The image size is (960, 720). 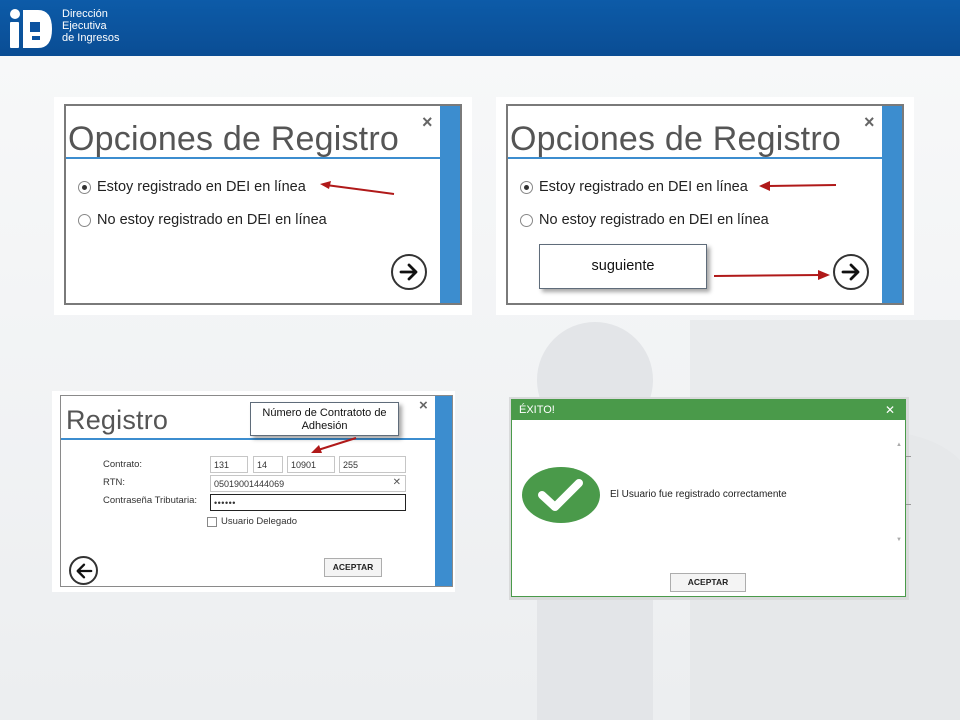 I want to click on rtn-value: 05019001444069, so click(x=249, y=484).